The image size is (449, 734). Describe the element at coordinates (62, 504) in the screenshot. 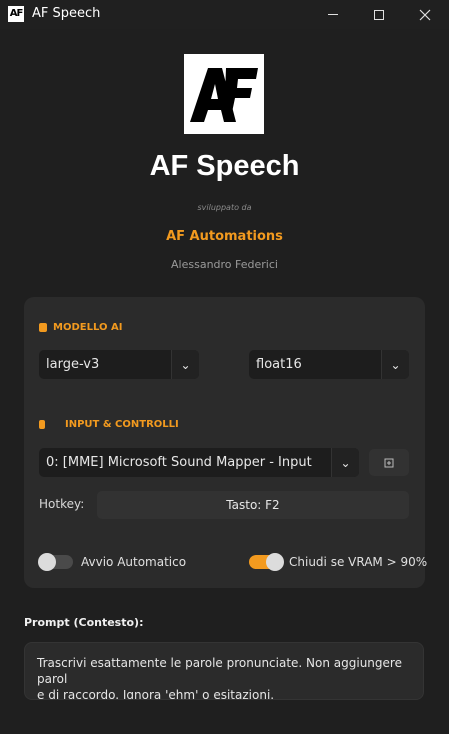

I see `hotkey-label: Hotkey:` at that location.